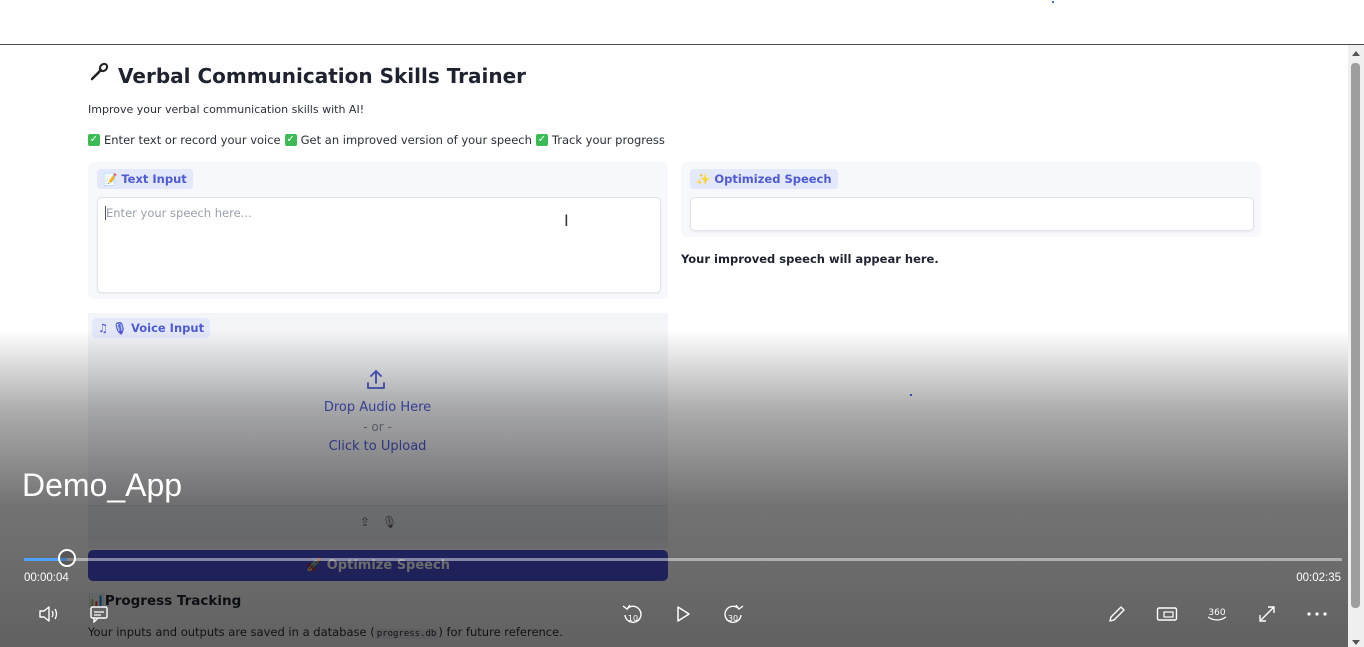 This screenshot has height=647, width=1364. I want to click on feature-item: Enter text or record your voice, so click(192, 140).